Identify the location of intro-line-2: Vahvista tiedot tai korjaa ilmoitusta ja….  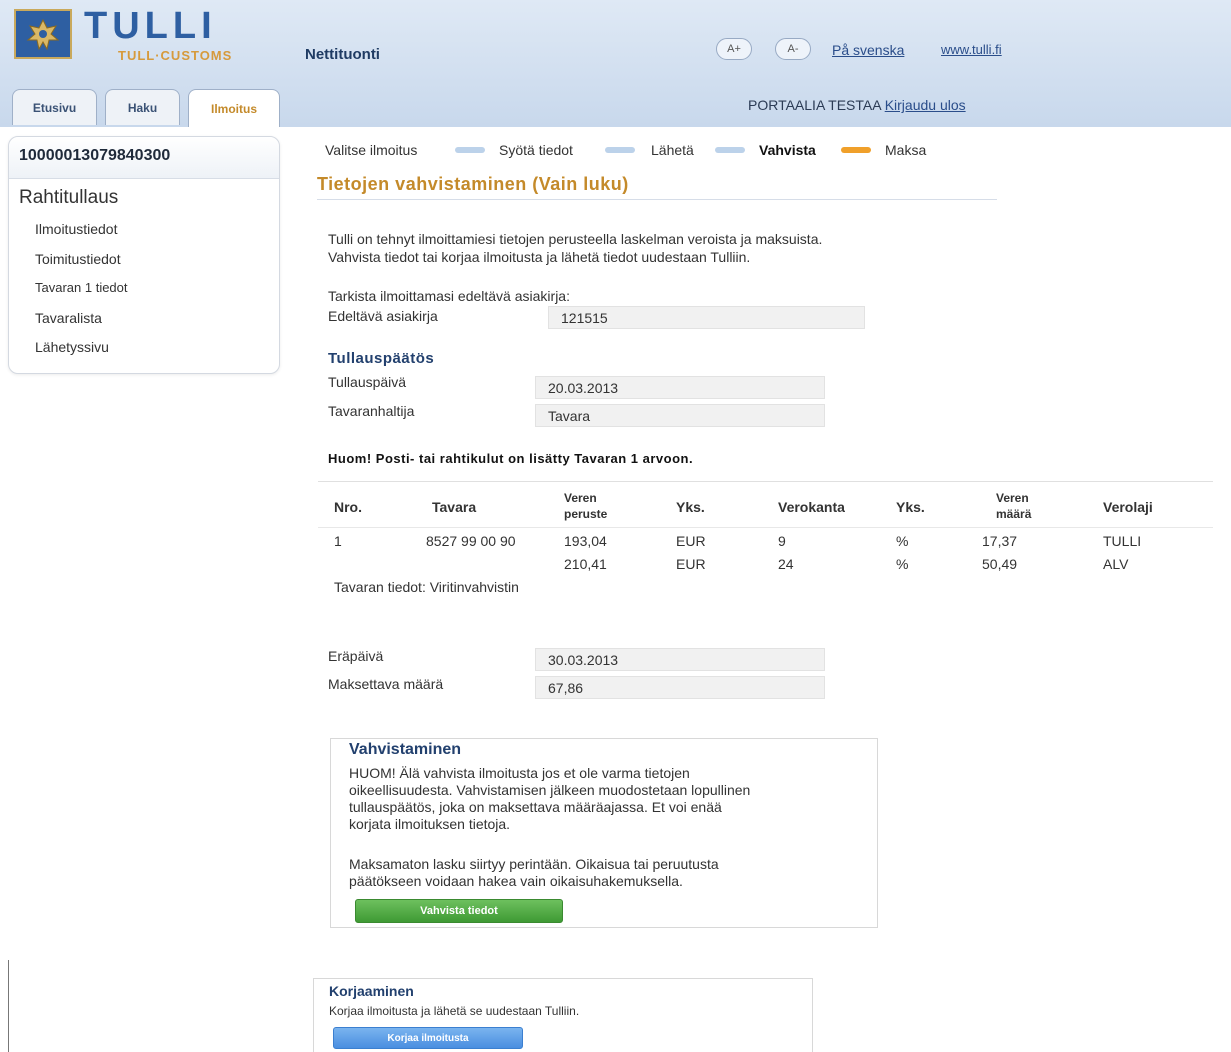
(539, 257).